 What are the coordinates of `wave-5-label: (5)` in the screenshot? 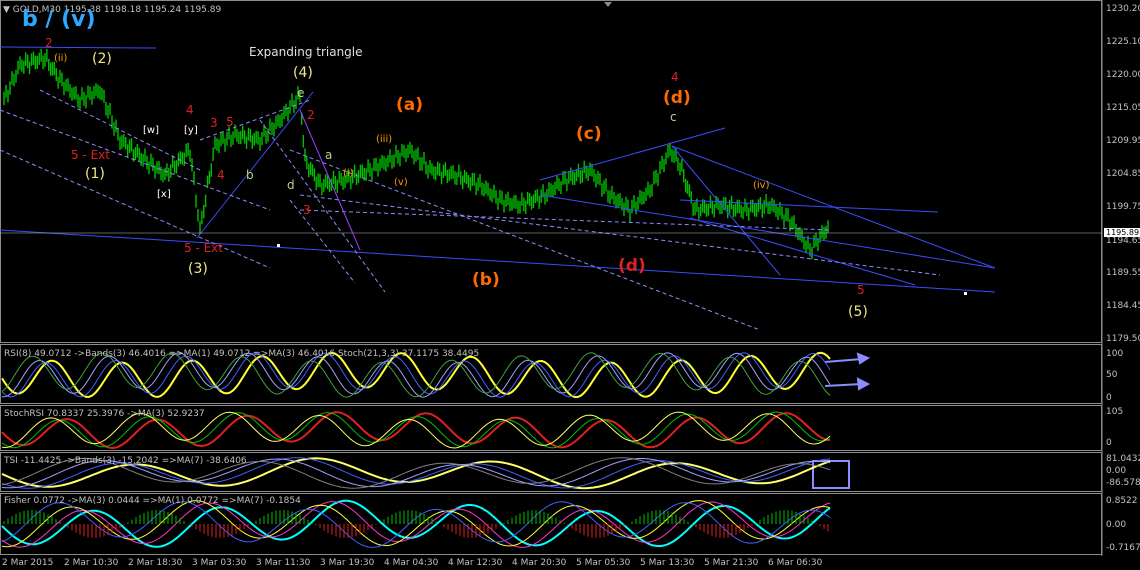 It's located at (858, 312).